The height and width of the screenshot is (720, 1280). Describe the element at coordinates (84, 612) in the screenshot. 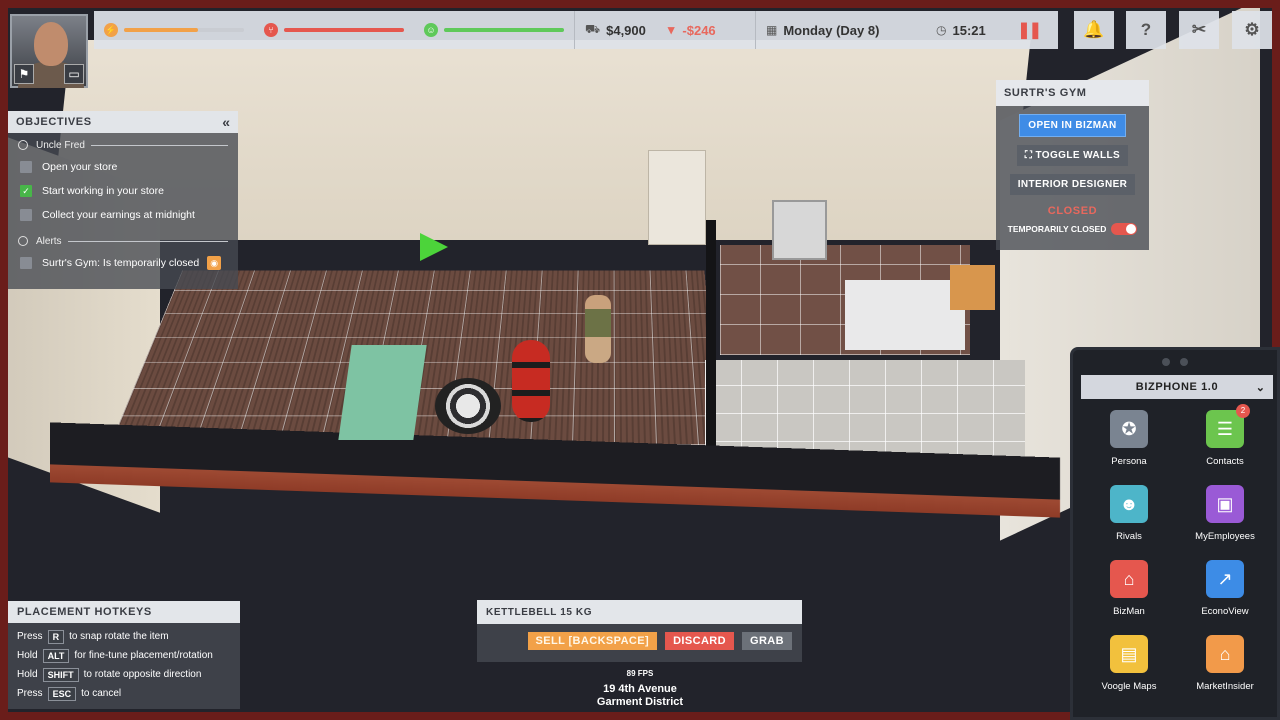

I see `hotkeys-title: PLACEMENT HOTKEYS` at that location.